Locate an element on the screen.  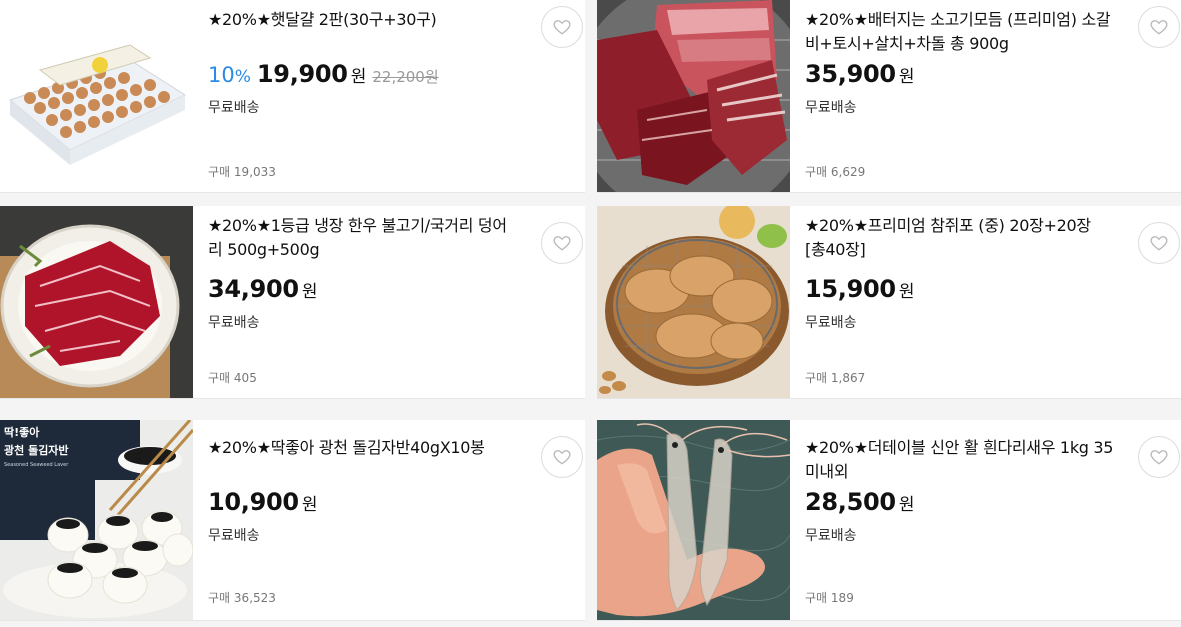
purchase-count: 구매 19,033 is located at coordinates (242, 172).